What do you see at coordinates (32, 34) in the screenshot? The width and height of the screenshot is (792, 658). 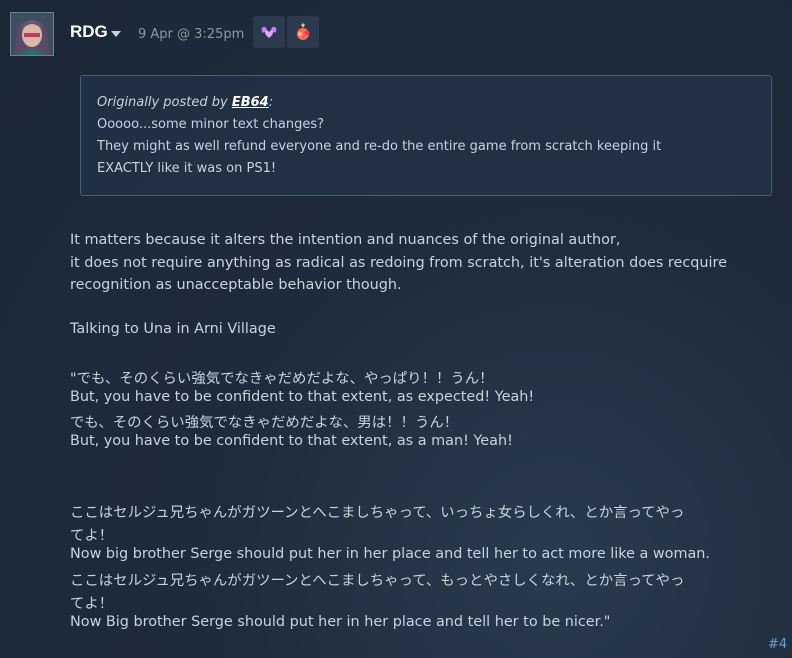 I see `author-avatar` at bounding box center [32, 34].